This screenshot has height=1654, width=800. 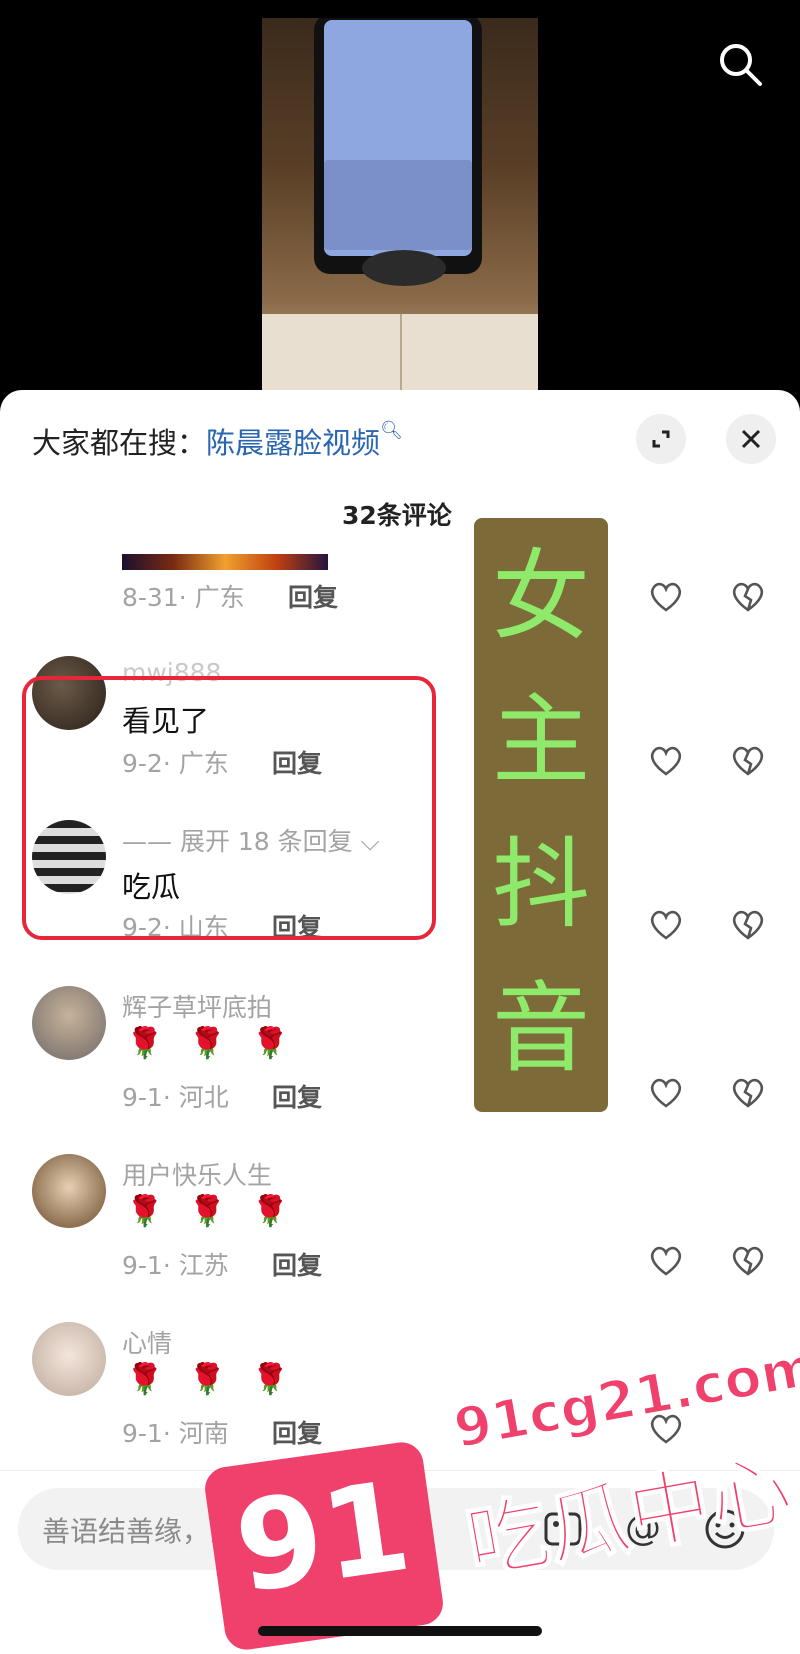 I want to click on hot-search-keyword: 陈晨露脸视频, so click(x=293, y=443).